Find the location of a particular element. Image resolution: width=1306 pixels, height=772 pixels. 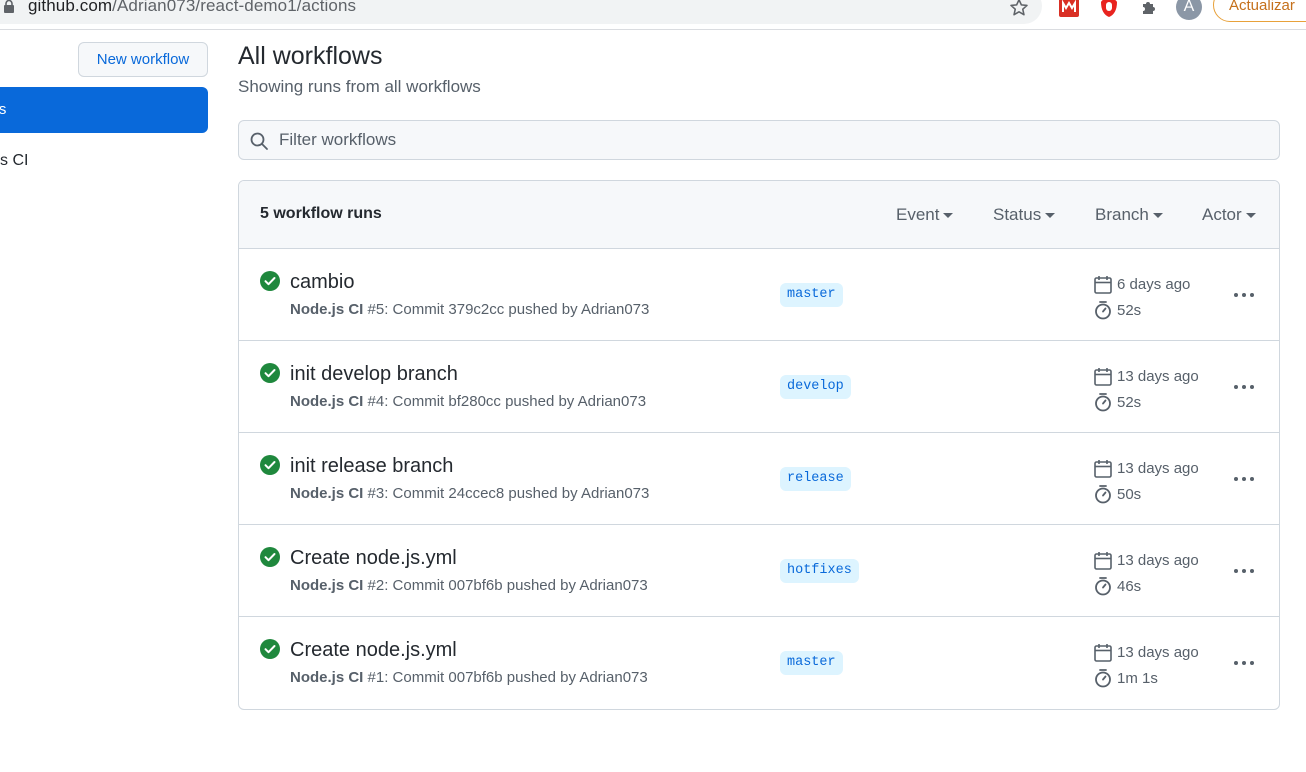

run-title: init release branch is located at coordinates (371, 466).